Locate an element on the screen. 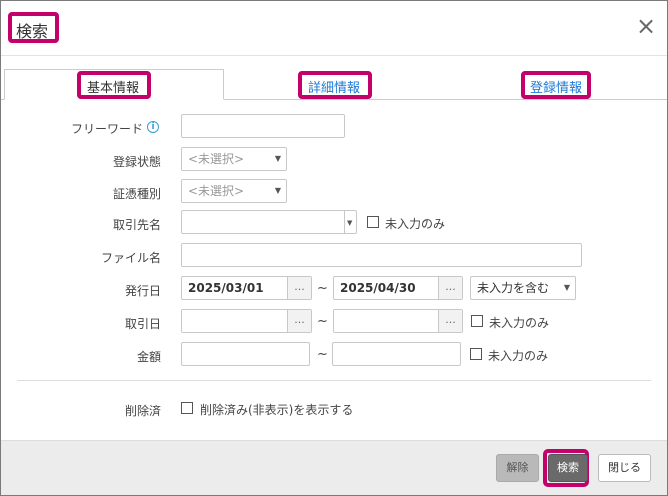 This screenshot has width=668, height=496. issue-date-option-select: 未入力を含む ▼ is located at coordinates (523, 288).